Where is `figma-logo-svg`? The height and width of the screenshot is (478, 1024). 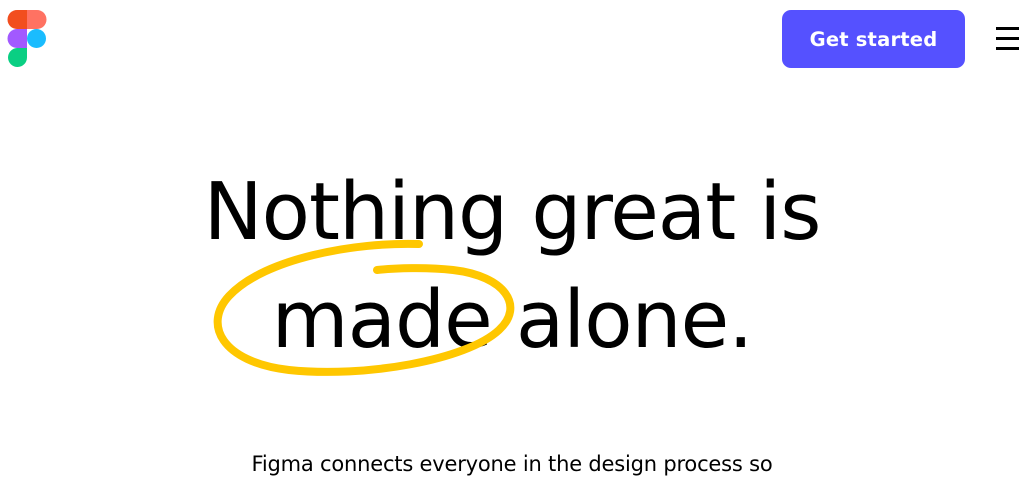 figma-logo-svg is located at coordinates (27, 38).